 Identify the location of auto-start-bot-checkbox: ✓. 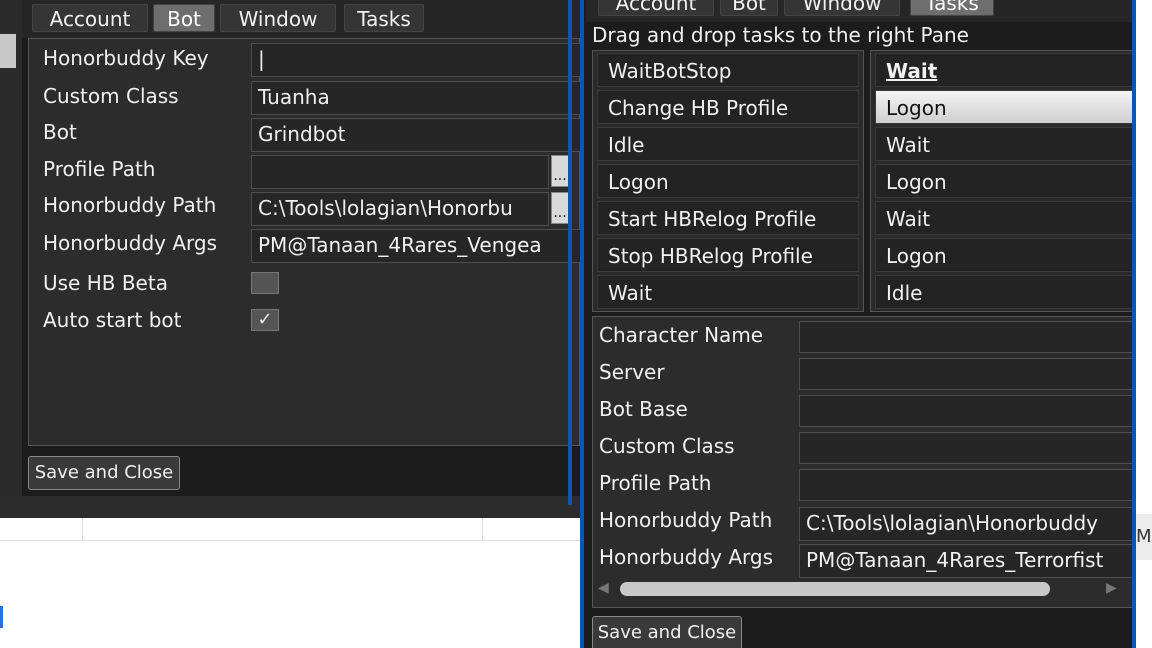
(265, 320).